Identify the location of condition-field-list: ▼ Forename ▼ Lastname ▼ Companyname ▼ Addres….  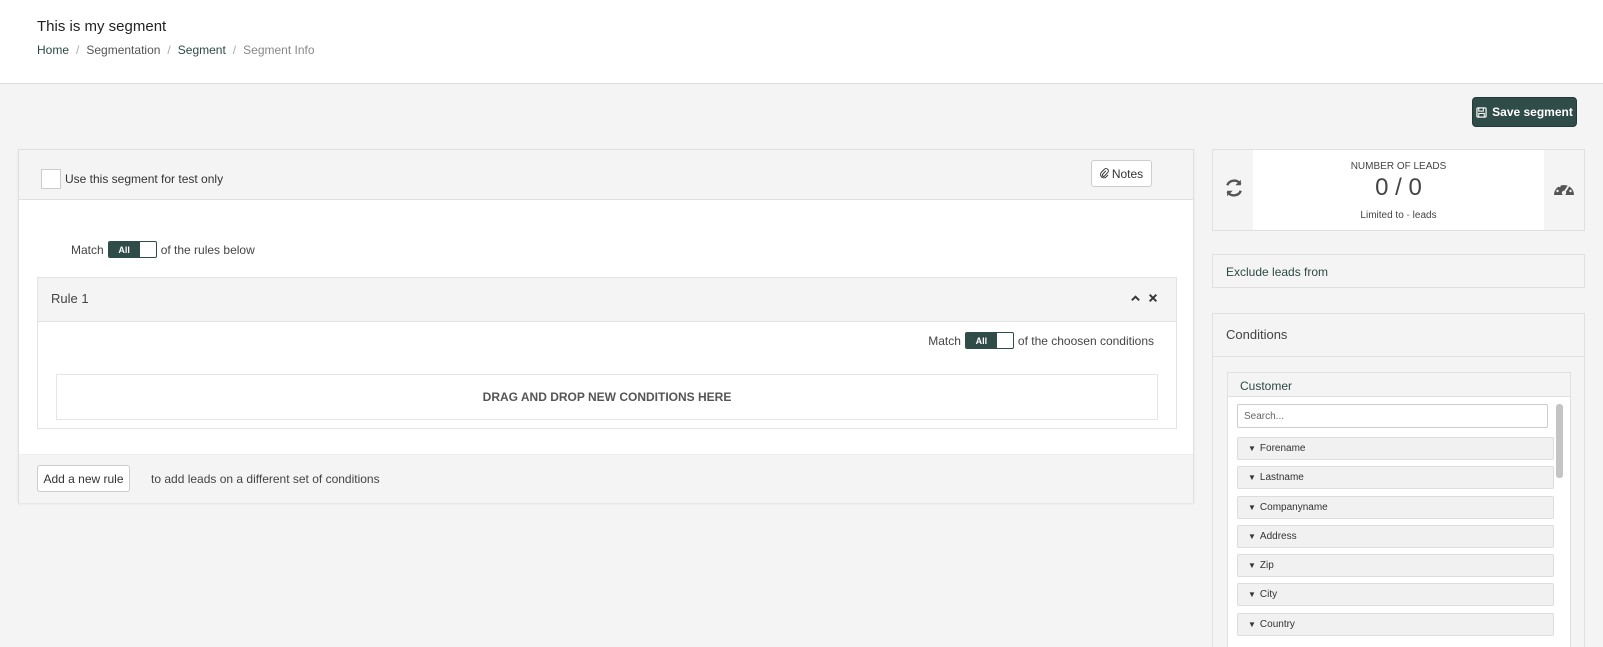
(1395, 539).